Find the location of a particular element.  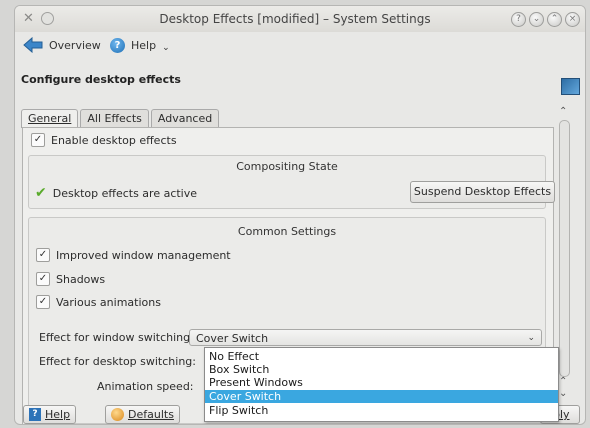

overview-label: Overview is located at coordinates (75, 45).